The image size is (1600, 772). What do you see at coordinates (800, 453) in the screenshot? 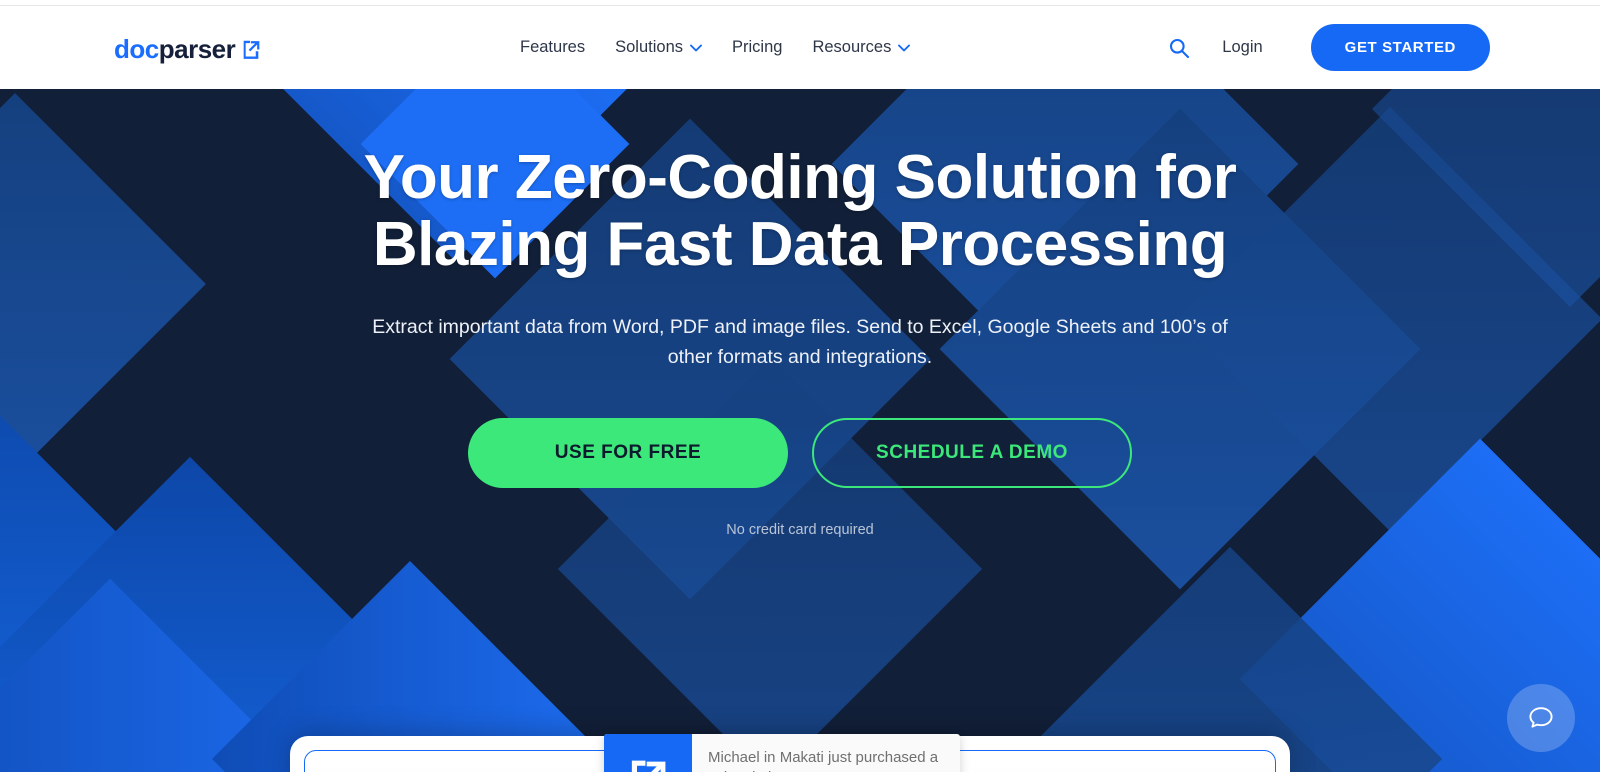
I see `hero-cta-row: USE FOR FREE SCHEDULE A DEMO` at bounding box center [800, 453].